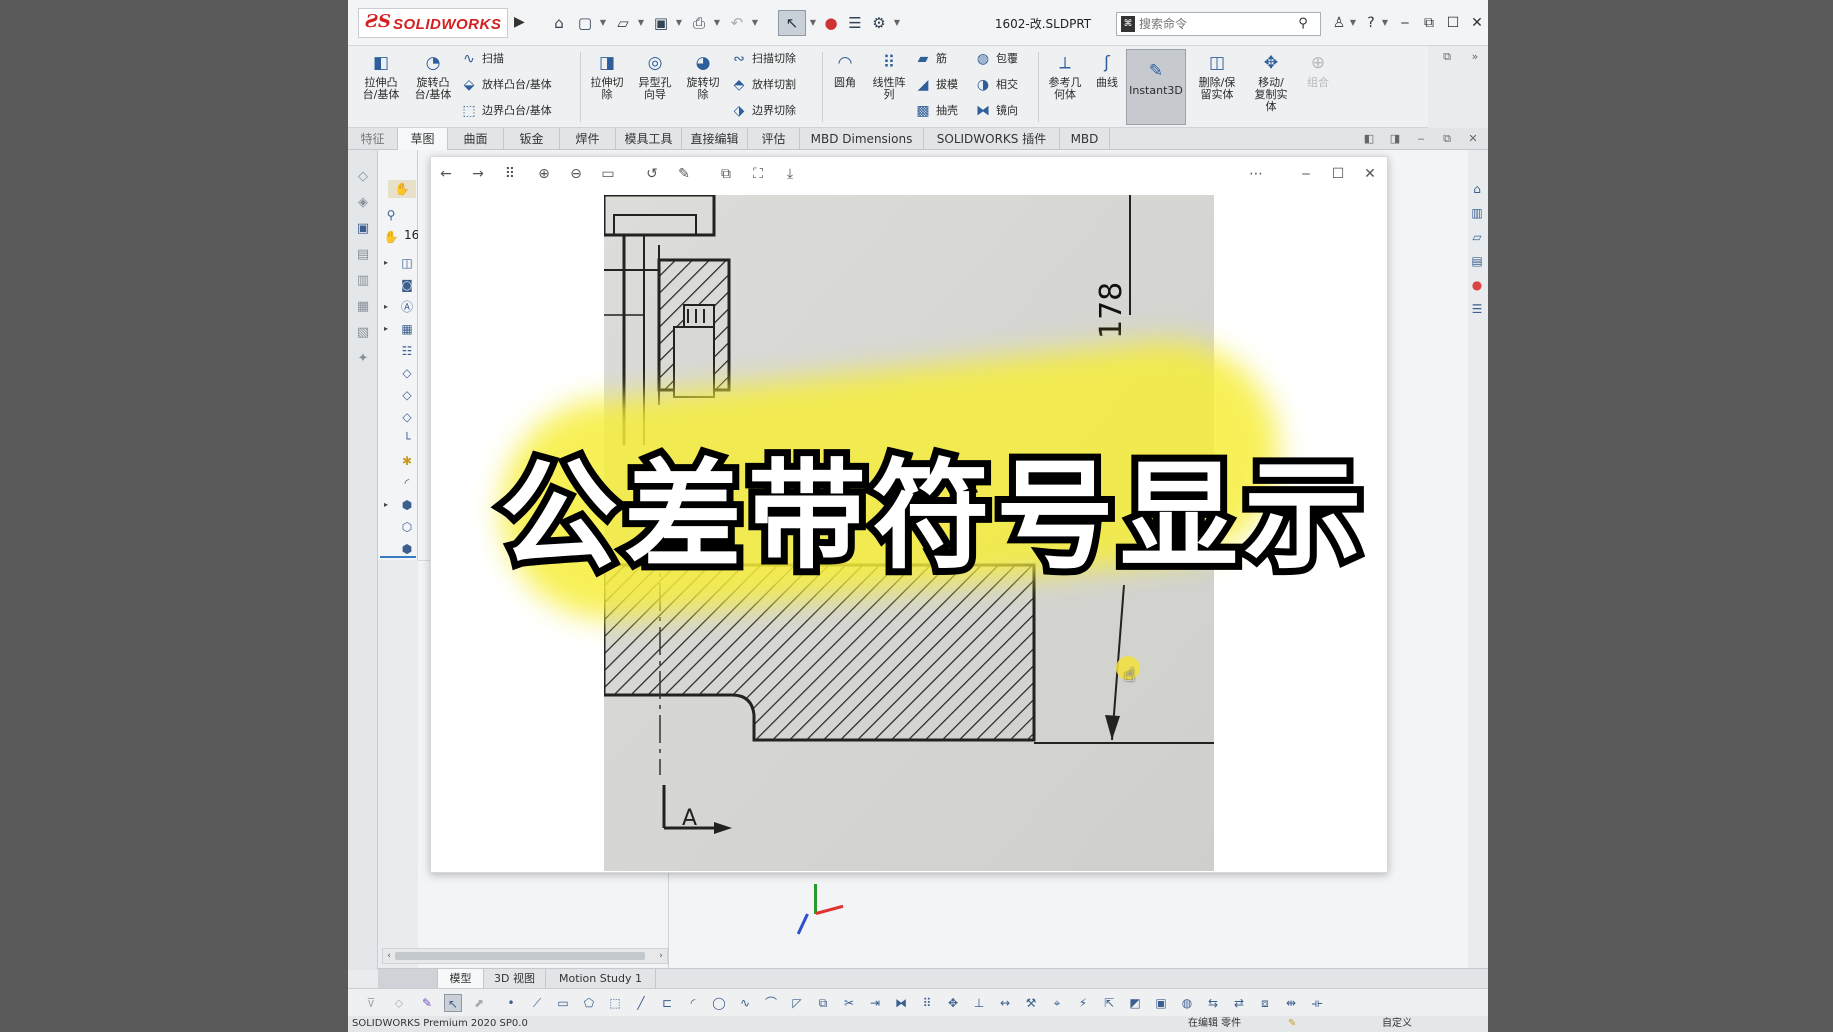 This screenshot has height=1032, width=1833. Describe the element at coordinates (1303, 24) in the screenshot. I see `search-icon: ⚲` at that location.